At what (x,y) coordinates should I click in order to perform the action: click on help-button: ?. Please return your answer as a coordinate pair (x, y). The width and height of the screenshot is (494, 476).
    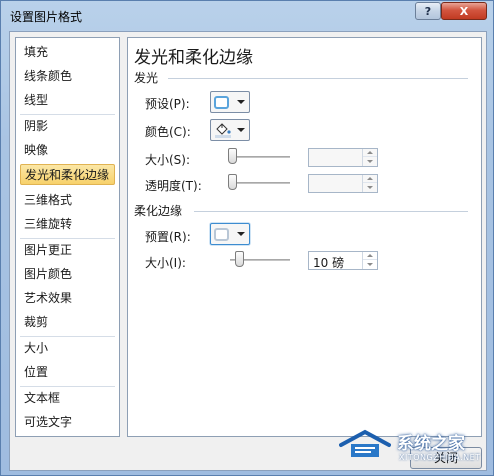
    Looking at the image, I should click on (428, 11).